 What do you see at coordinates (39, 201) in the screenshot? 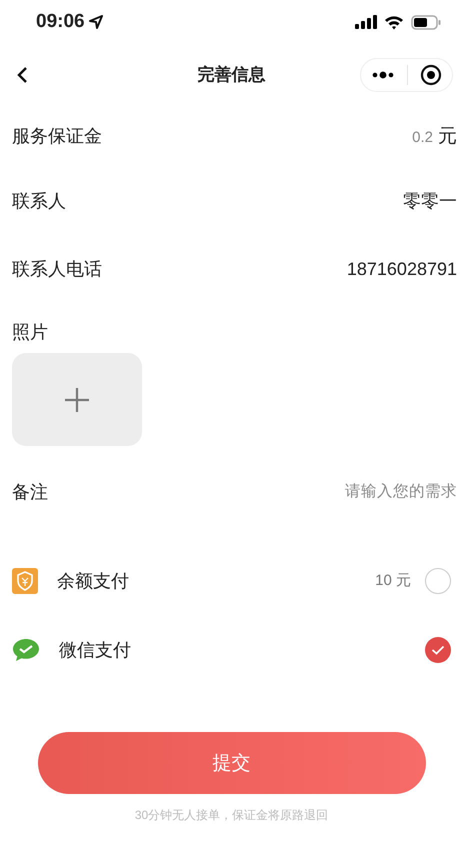
I see `field-label: 联系人` at bounding box center [39, 201].